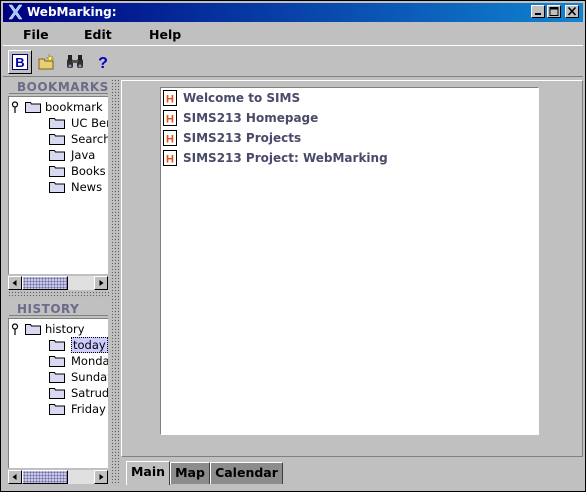 This screenshot has width=586, height=492. I want to click on binoculars-icon, so click(75, 61).